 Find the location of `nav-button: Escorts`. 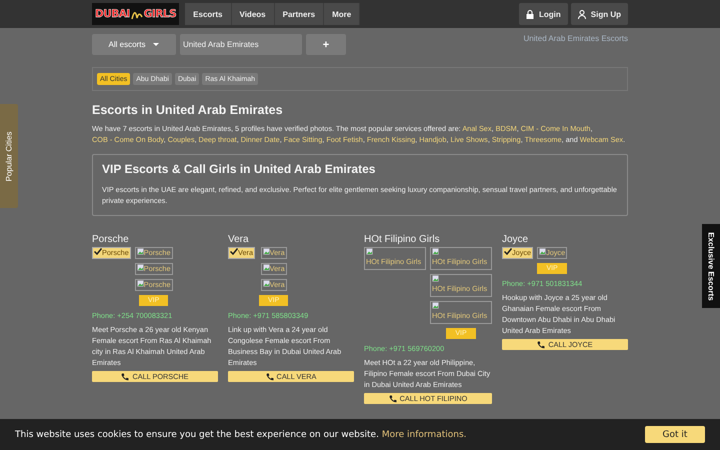

nav-button: Escorts is located at coordinates (208, 14).